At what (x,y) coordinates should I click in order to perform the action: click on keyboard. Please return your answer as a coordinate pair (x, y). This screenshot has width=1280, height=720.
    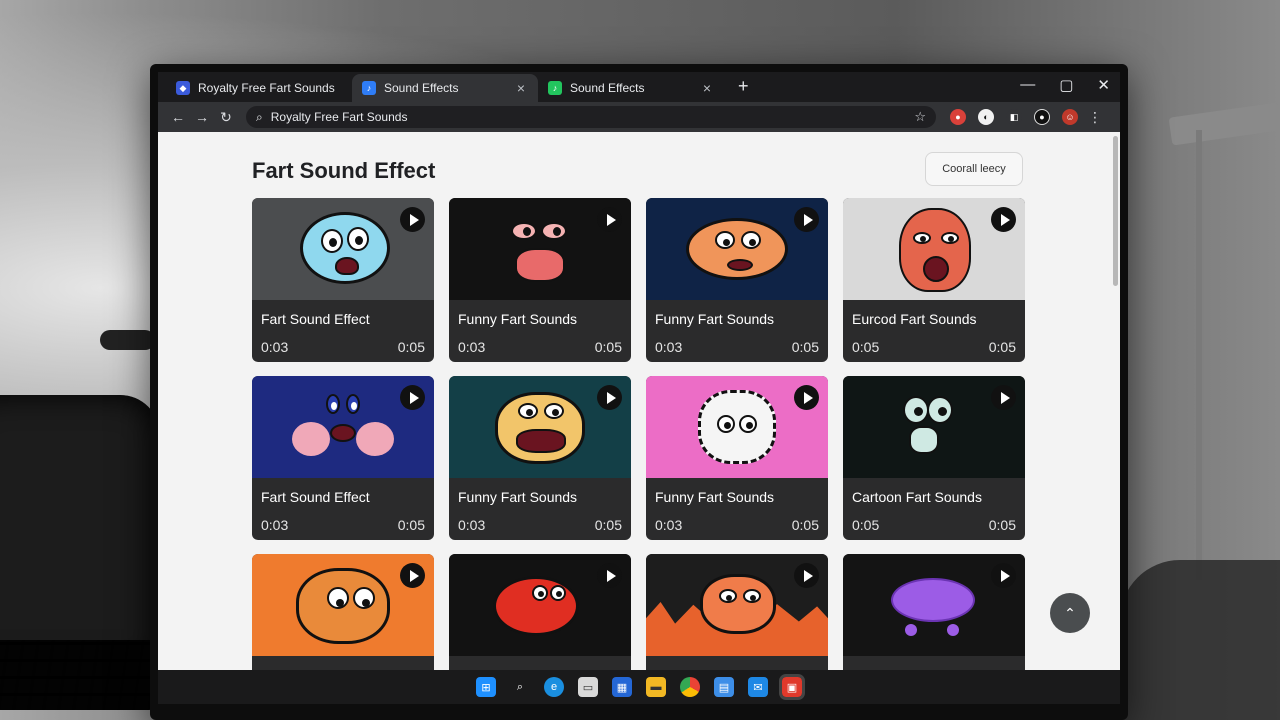
    Looking at the image, I should click on (82, 675).